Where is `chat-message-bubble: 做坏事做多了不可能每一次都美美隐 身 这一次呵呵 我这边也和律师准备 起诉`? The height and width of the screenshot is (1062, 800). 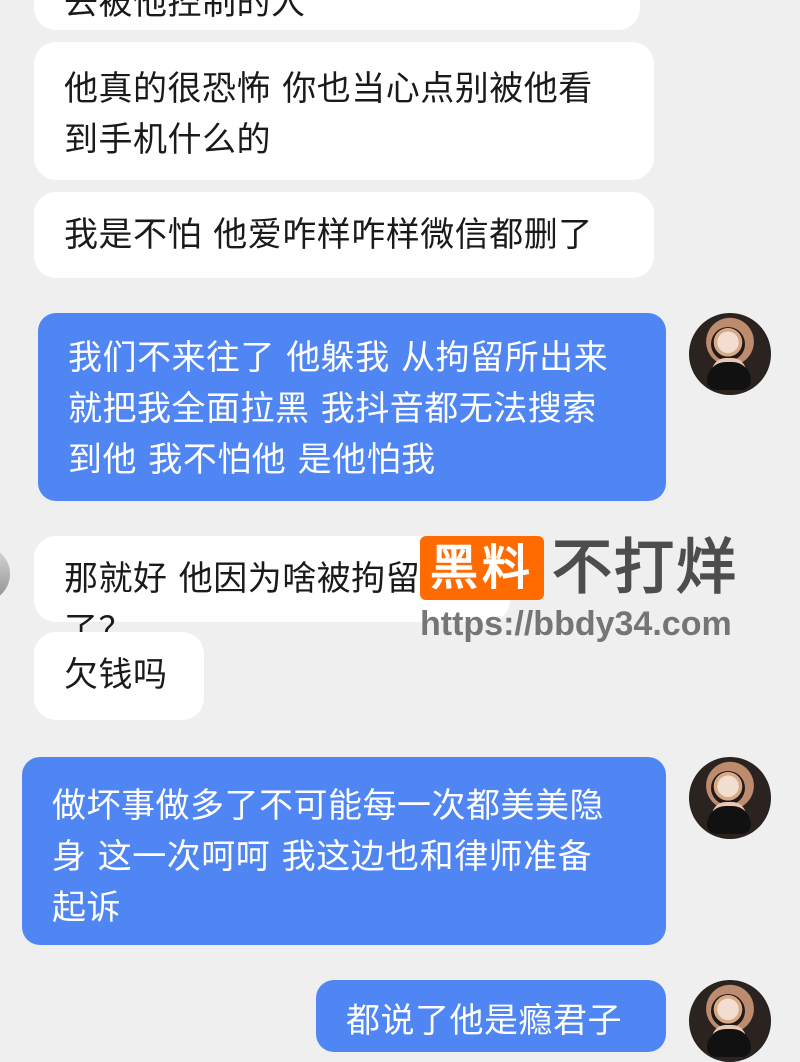
chat-message-bubble: 做坏事做多了不可能每一次都美美隐 身 这一次呵呵 我这边也和律师准备 起诉 is located at coordinates (344, 851).